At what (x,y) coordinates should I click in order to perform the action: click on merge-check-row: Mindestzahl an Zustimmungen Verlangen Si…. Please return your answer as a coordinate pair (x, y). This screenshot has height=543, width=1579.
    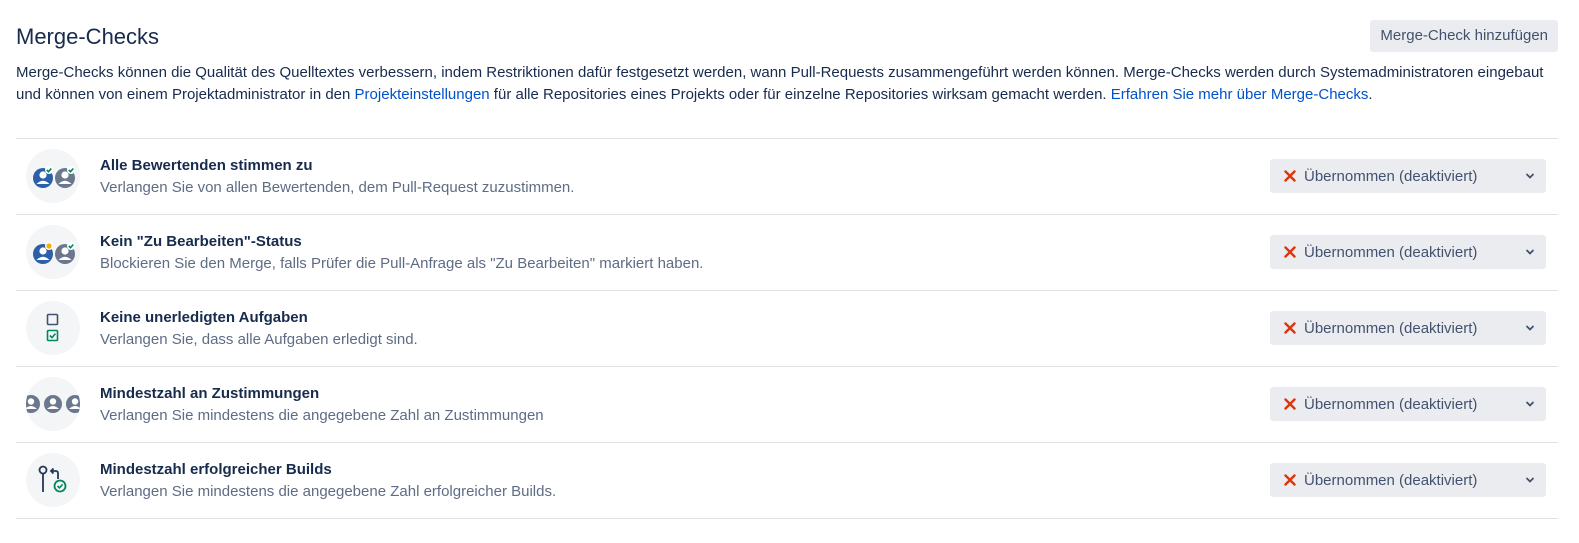
    Looking at the image, I should click on (787, 405).